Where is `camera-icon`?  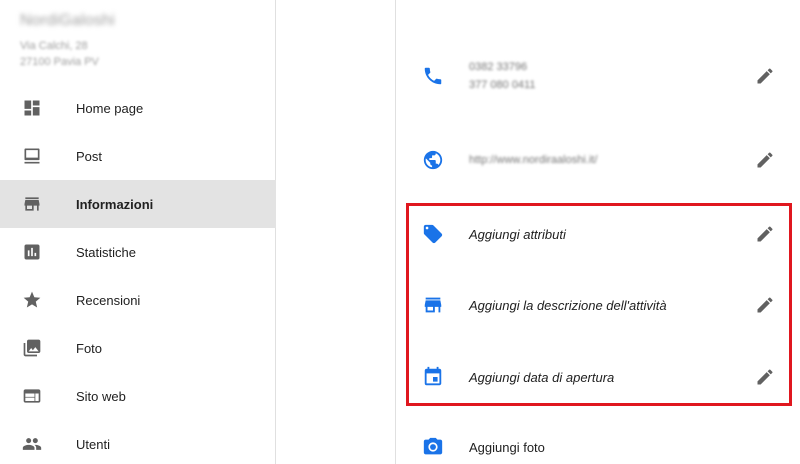 camera-icon is located at coordinates (433, 447).